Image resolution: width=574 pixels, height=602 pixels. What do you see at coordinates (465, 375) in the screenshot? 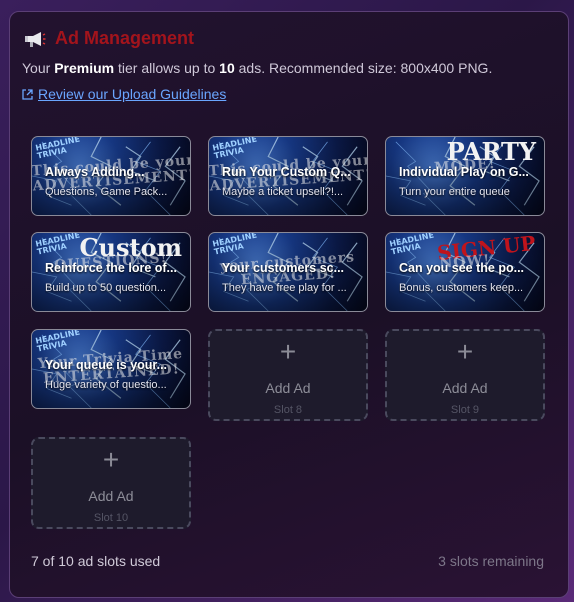
I see `add-ad-slot-9: + Add Ad Slot 9` at bounding box center [465, 375].